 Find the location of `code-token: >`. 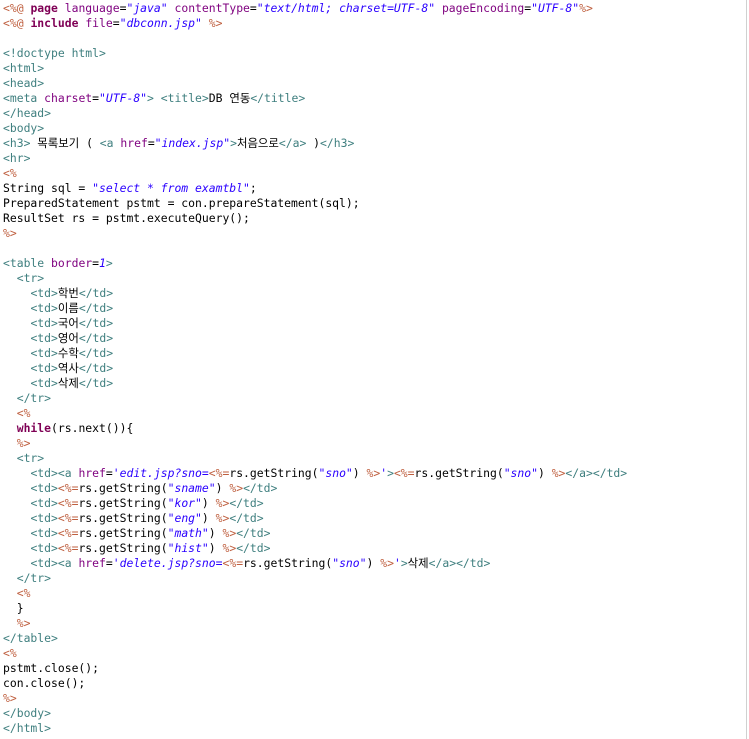

code-token: > is located at coordinates (404, 563).